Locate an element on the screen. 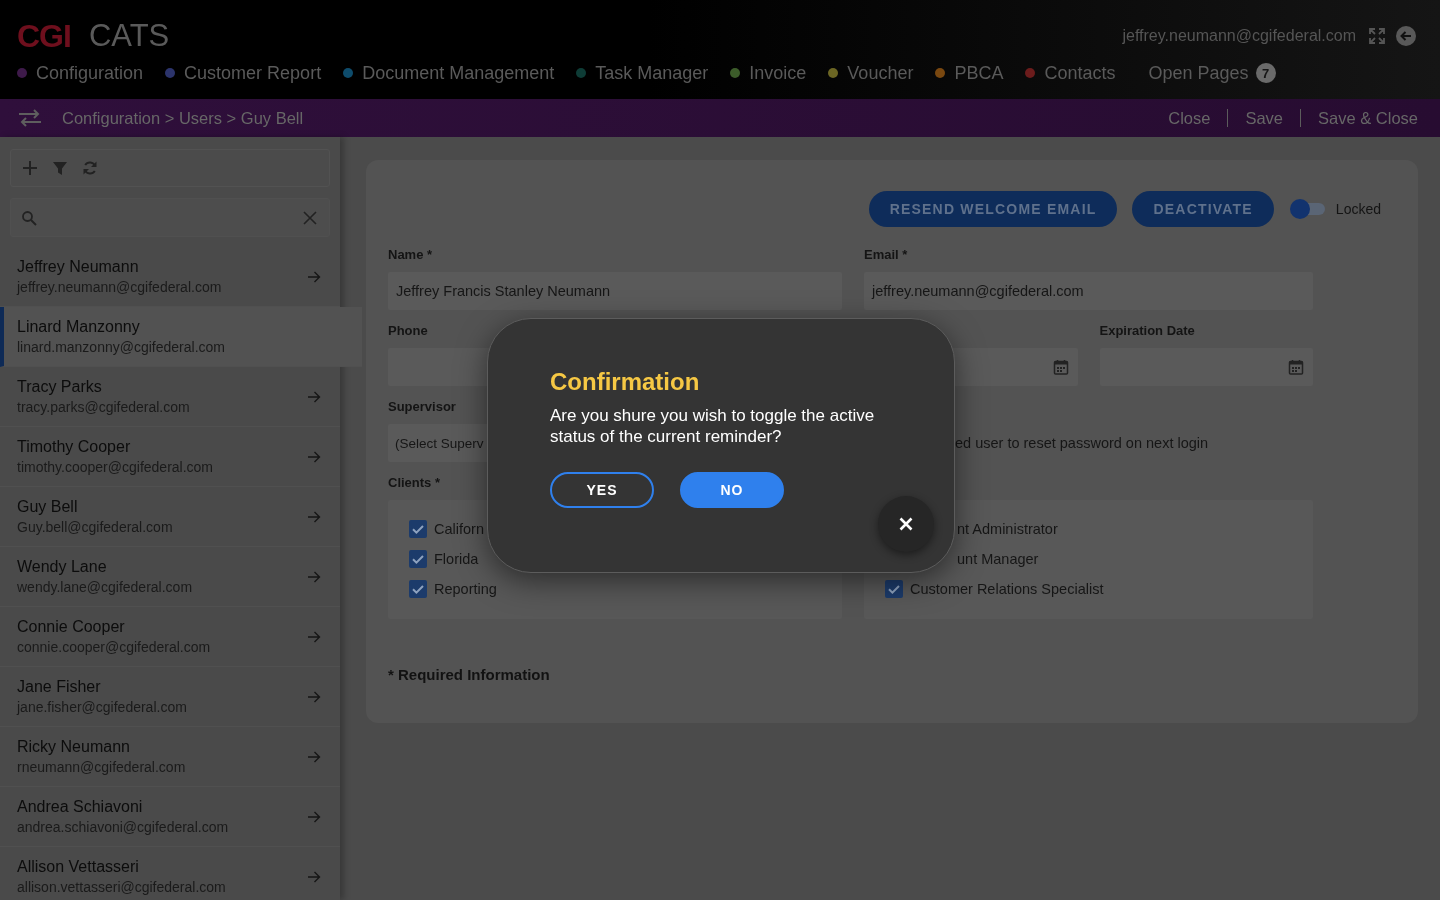  nav-link: Contacts is located at coordinates (1070, 73).